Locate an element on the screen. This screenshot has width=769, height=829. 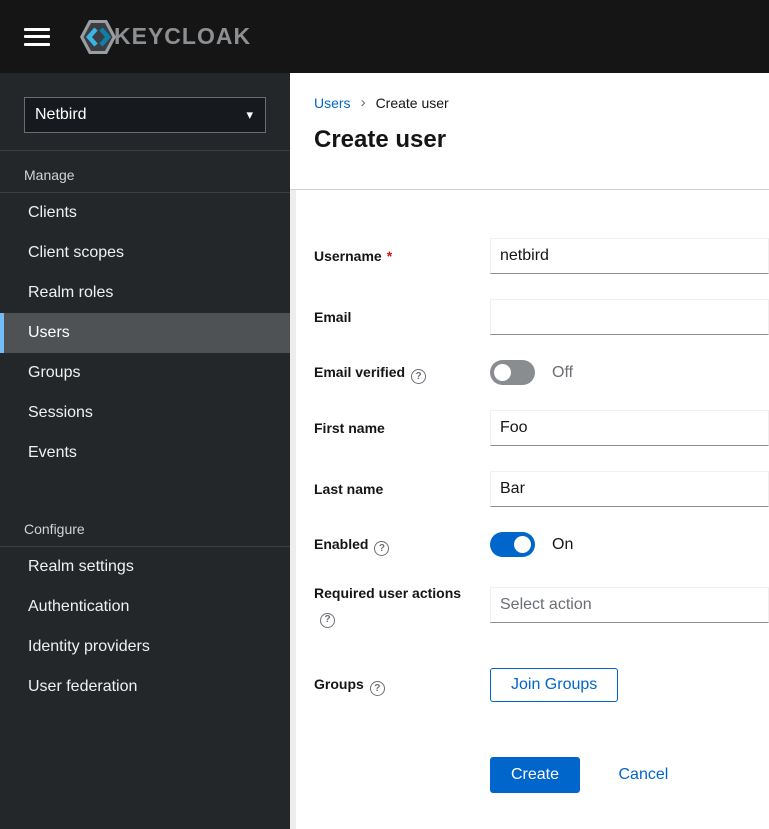
required-user-actions-label: Required user actions ? is located at coordinates (402, 605).